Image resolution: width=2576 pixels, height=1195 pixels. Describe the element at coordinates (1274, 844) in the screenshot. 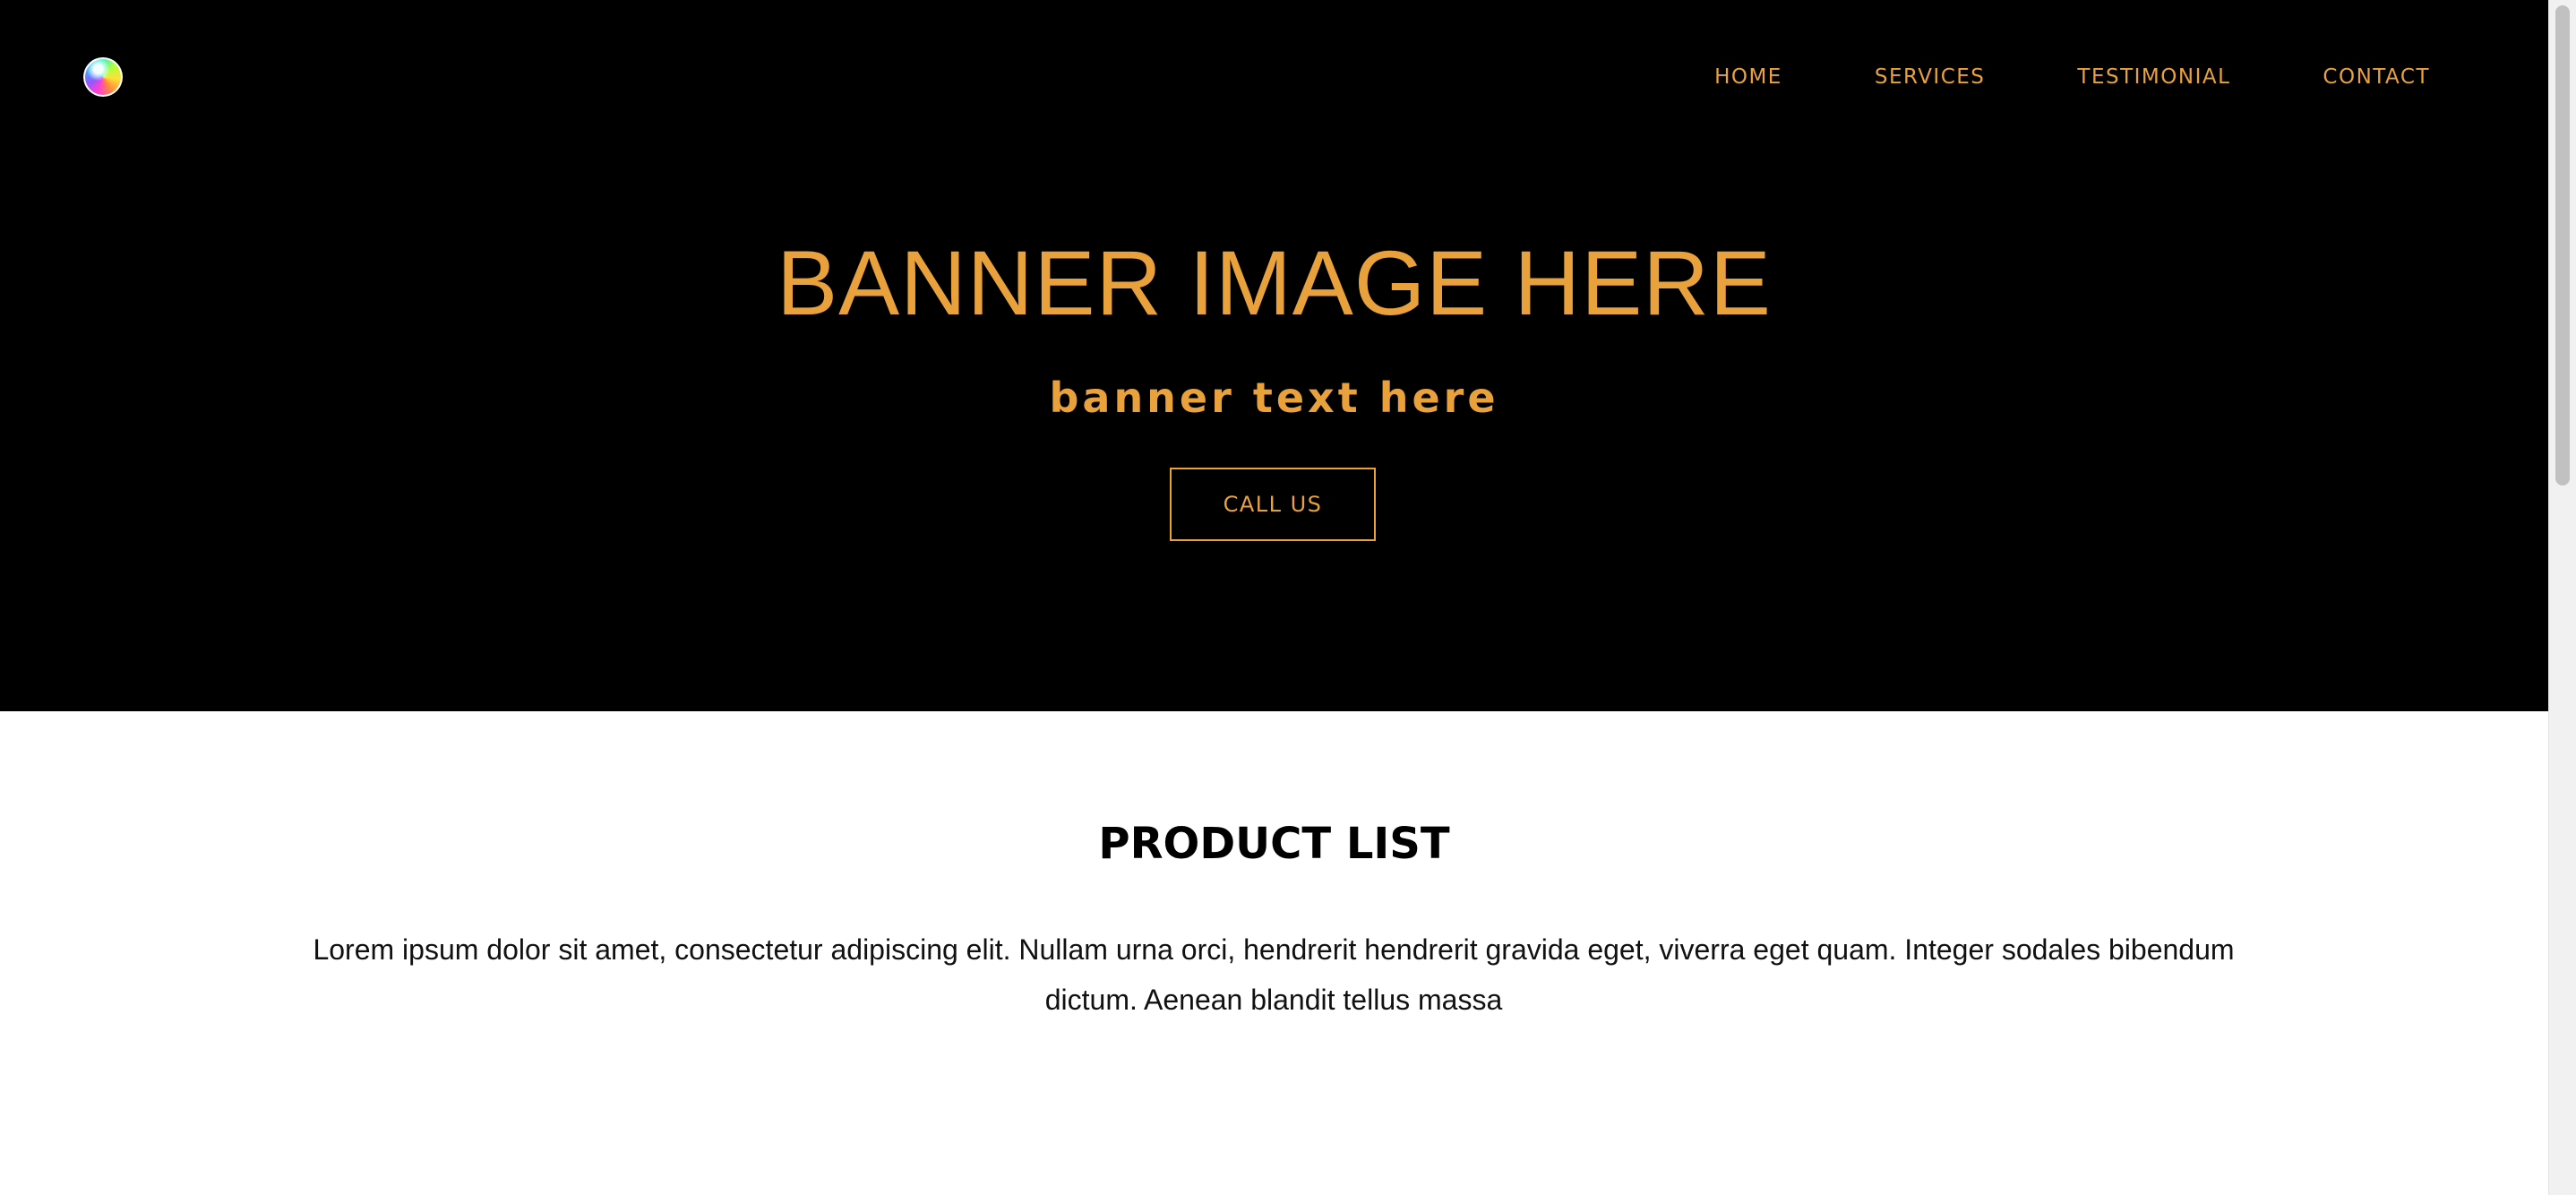

I see `product-list-title: PRODUCT LIST` at that location.